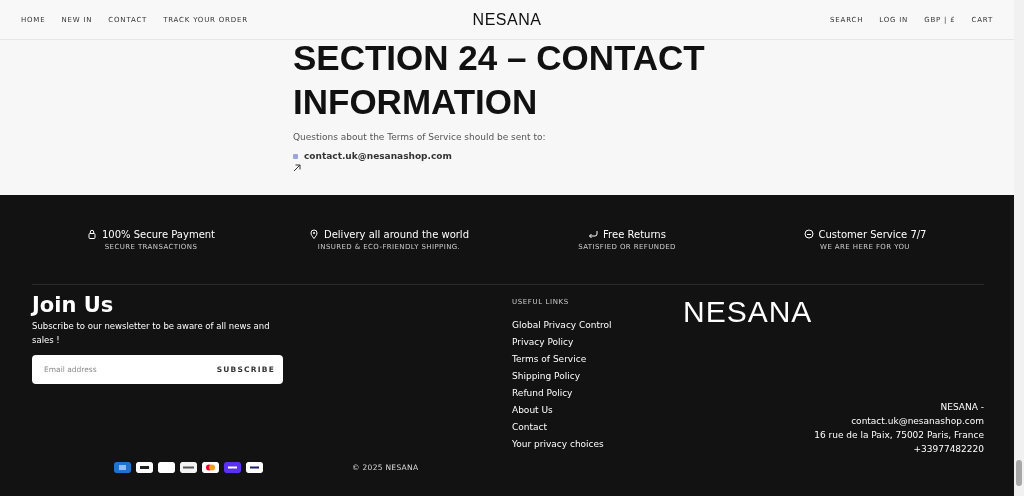 The height and width of the screenshot is (496, 1024). Describe the element at coordinates (872, 234) in the screenshot. I see `feature-title: Customer Service 7/7` at that location.